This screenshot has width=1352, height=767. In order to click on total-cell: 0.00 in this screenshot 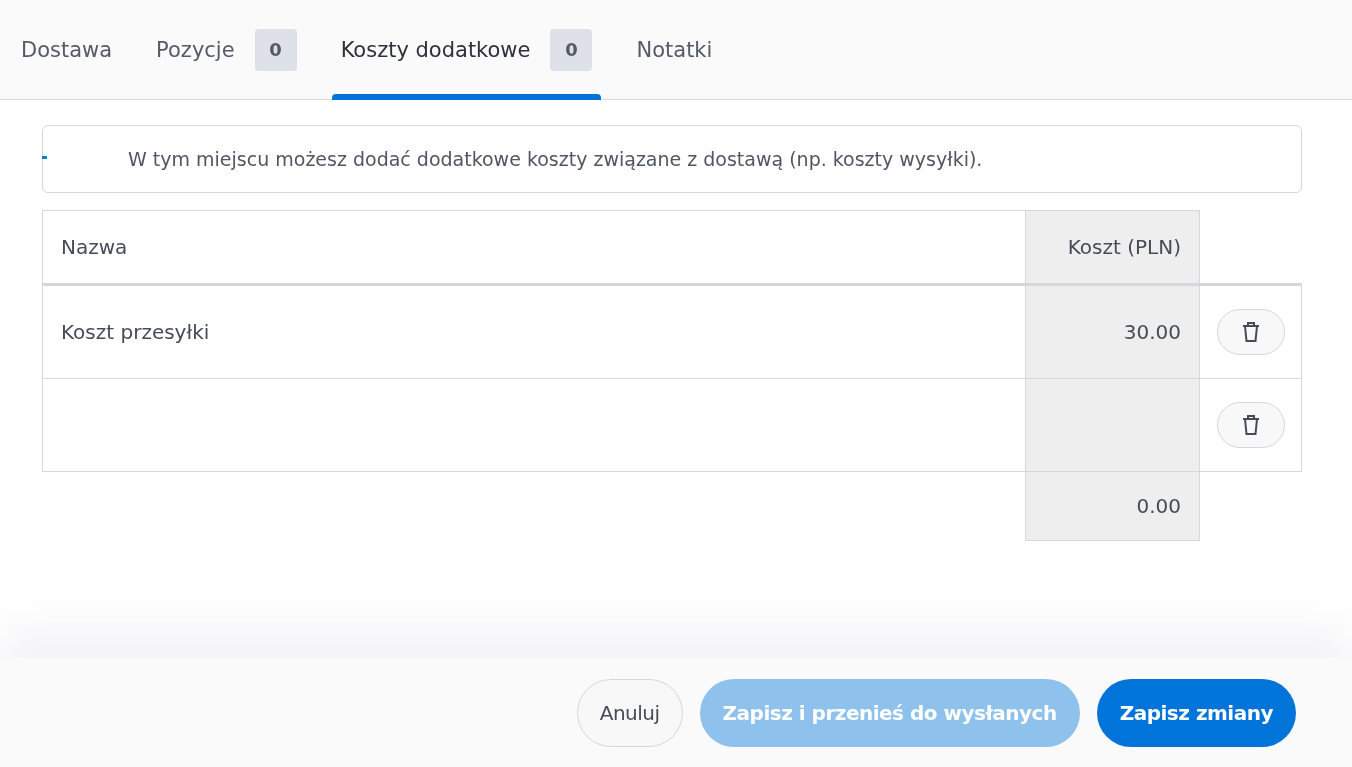, I will do `click(1112, 506)`.